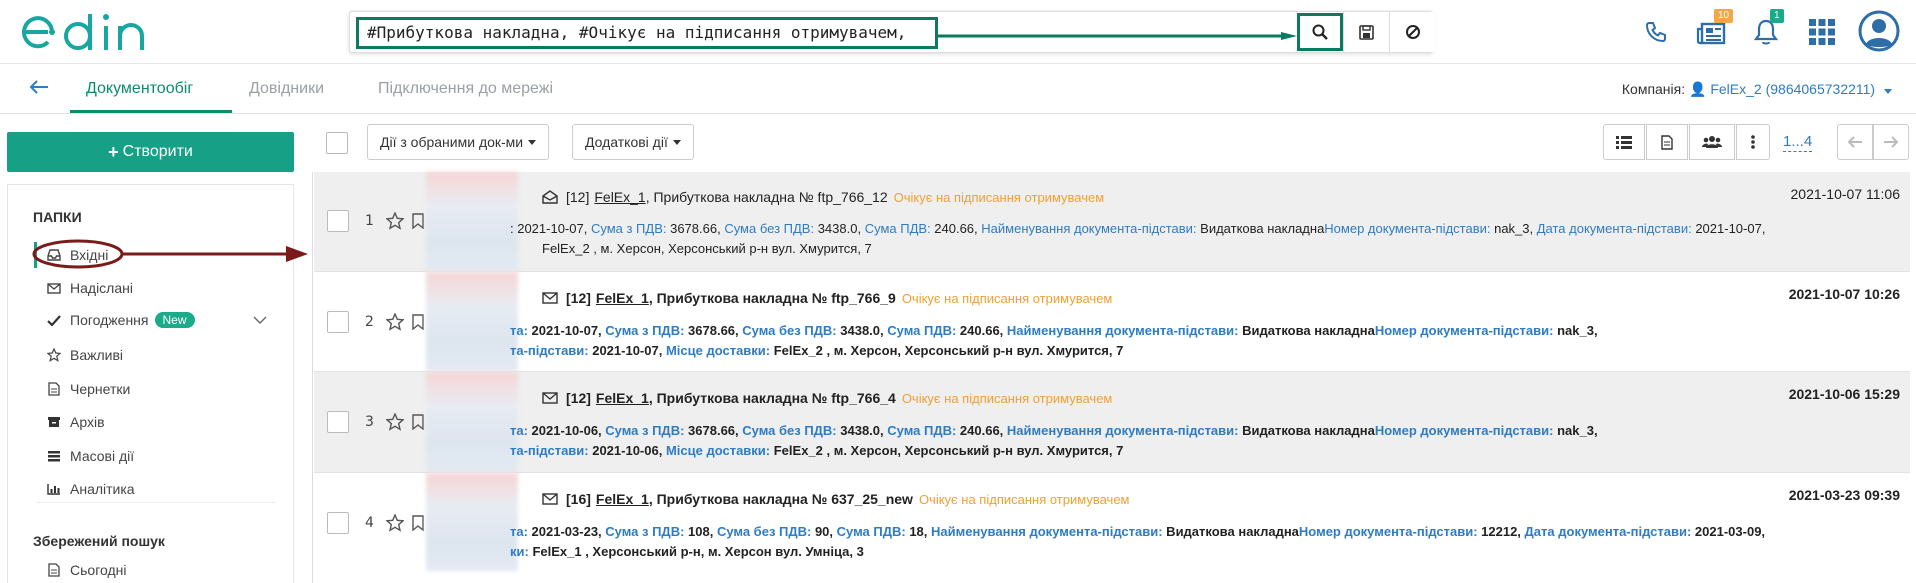 The image size is (1916, 583). What do you see at coordinates (120, 320) in the screenshot?
I see `sidebar-item-approval: Погодження New` at bounding box center [120, 320].